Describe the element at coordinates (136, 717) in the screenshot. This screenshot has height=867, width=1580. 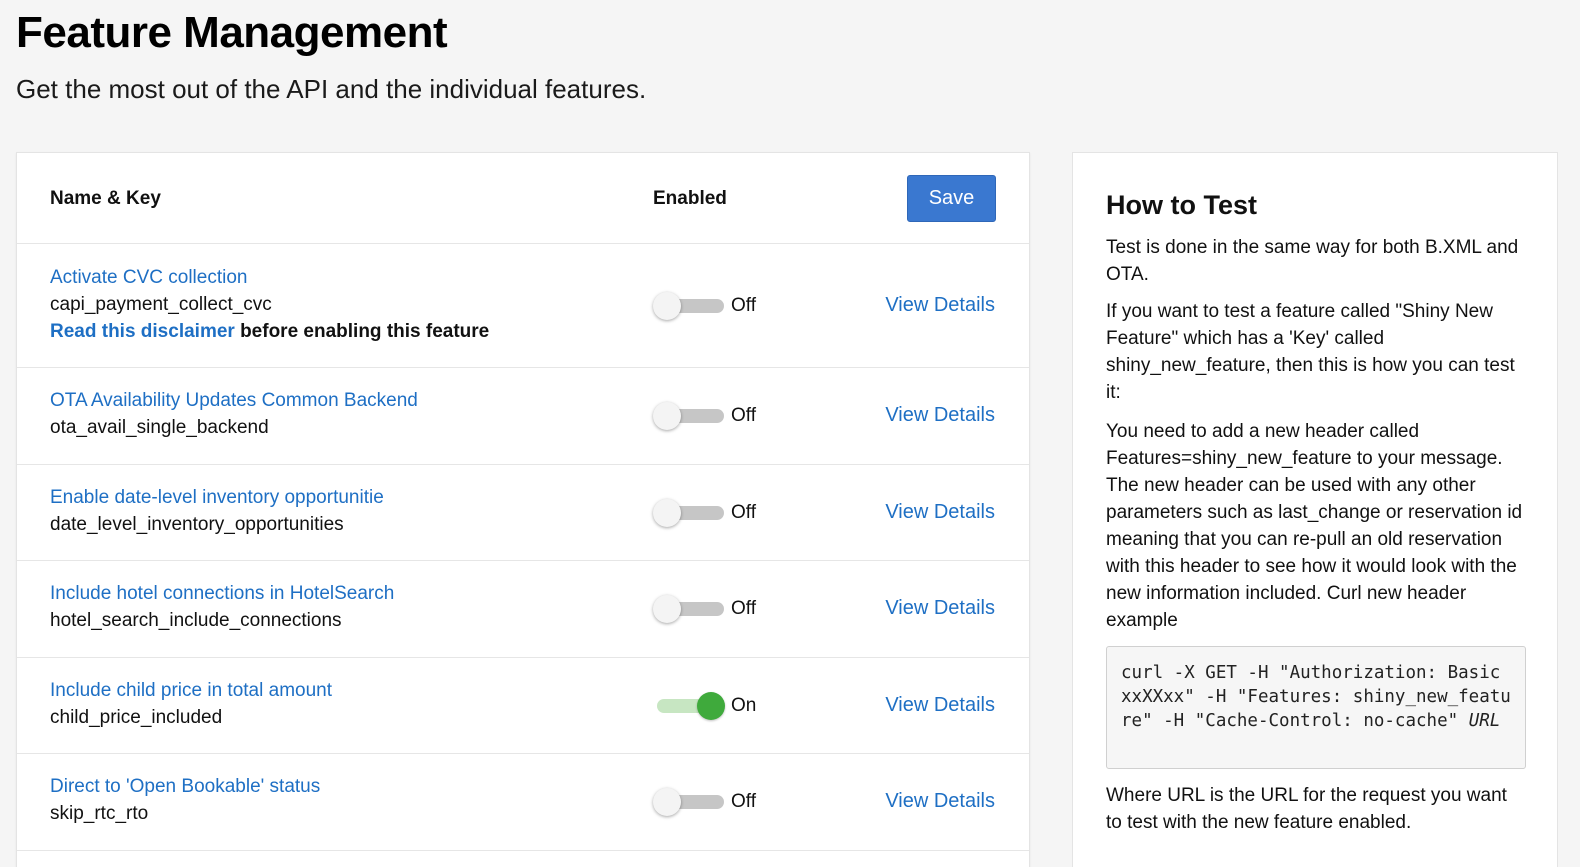
I see `feature-key: child_price_included` at that location.